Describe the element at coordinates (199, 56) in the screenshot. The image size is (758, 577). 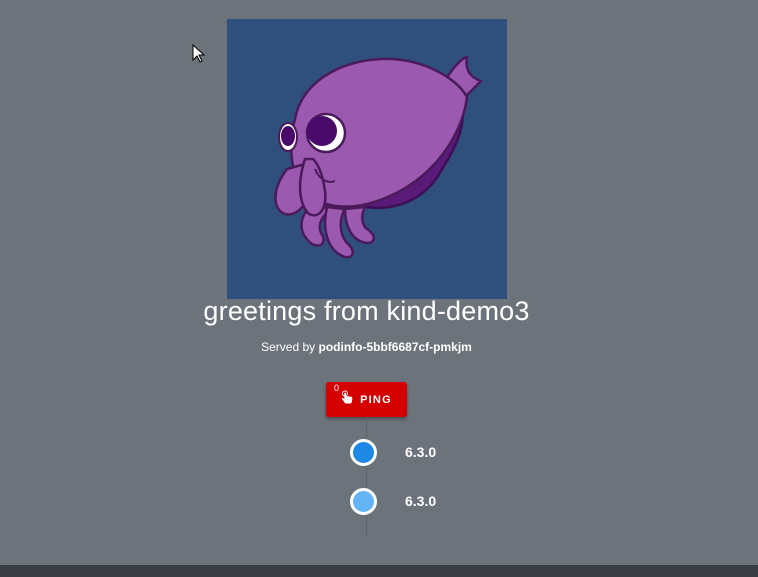
I see `mouse-cursor-icon` at that location.